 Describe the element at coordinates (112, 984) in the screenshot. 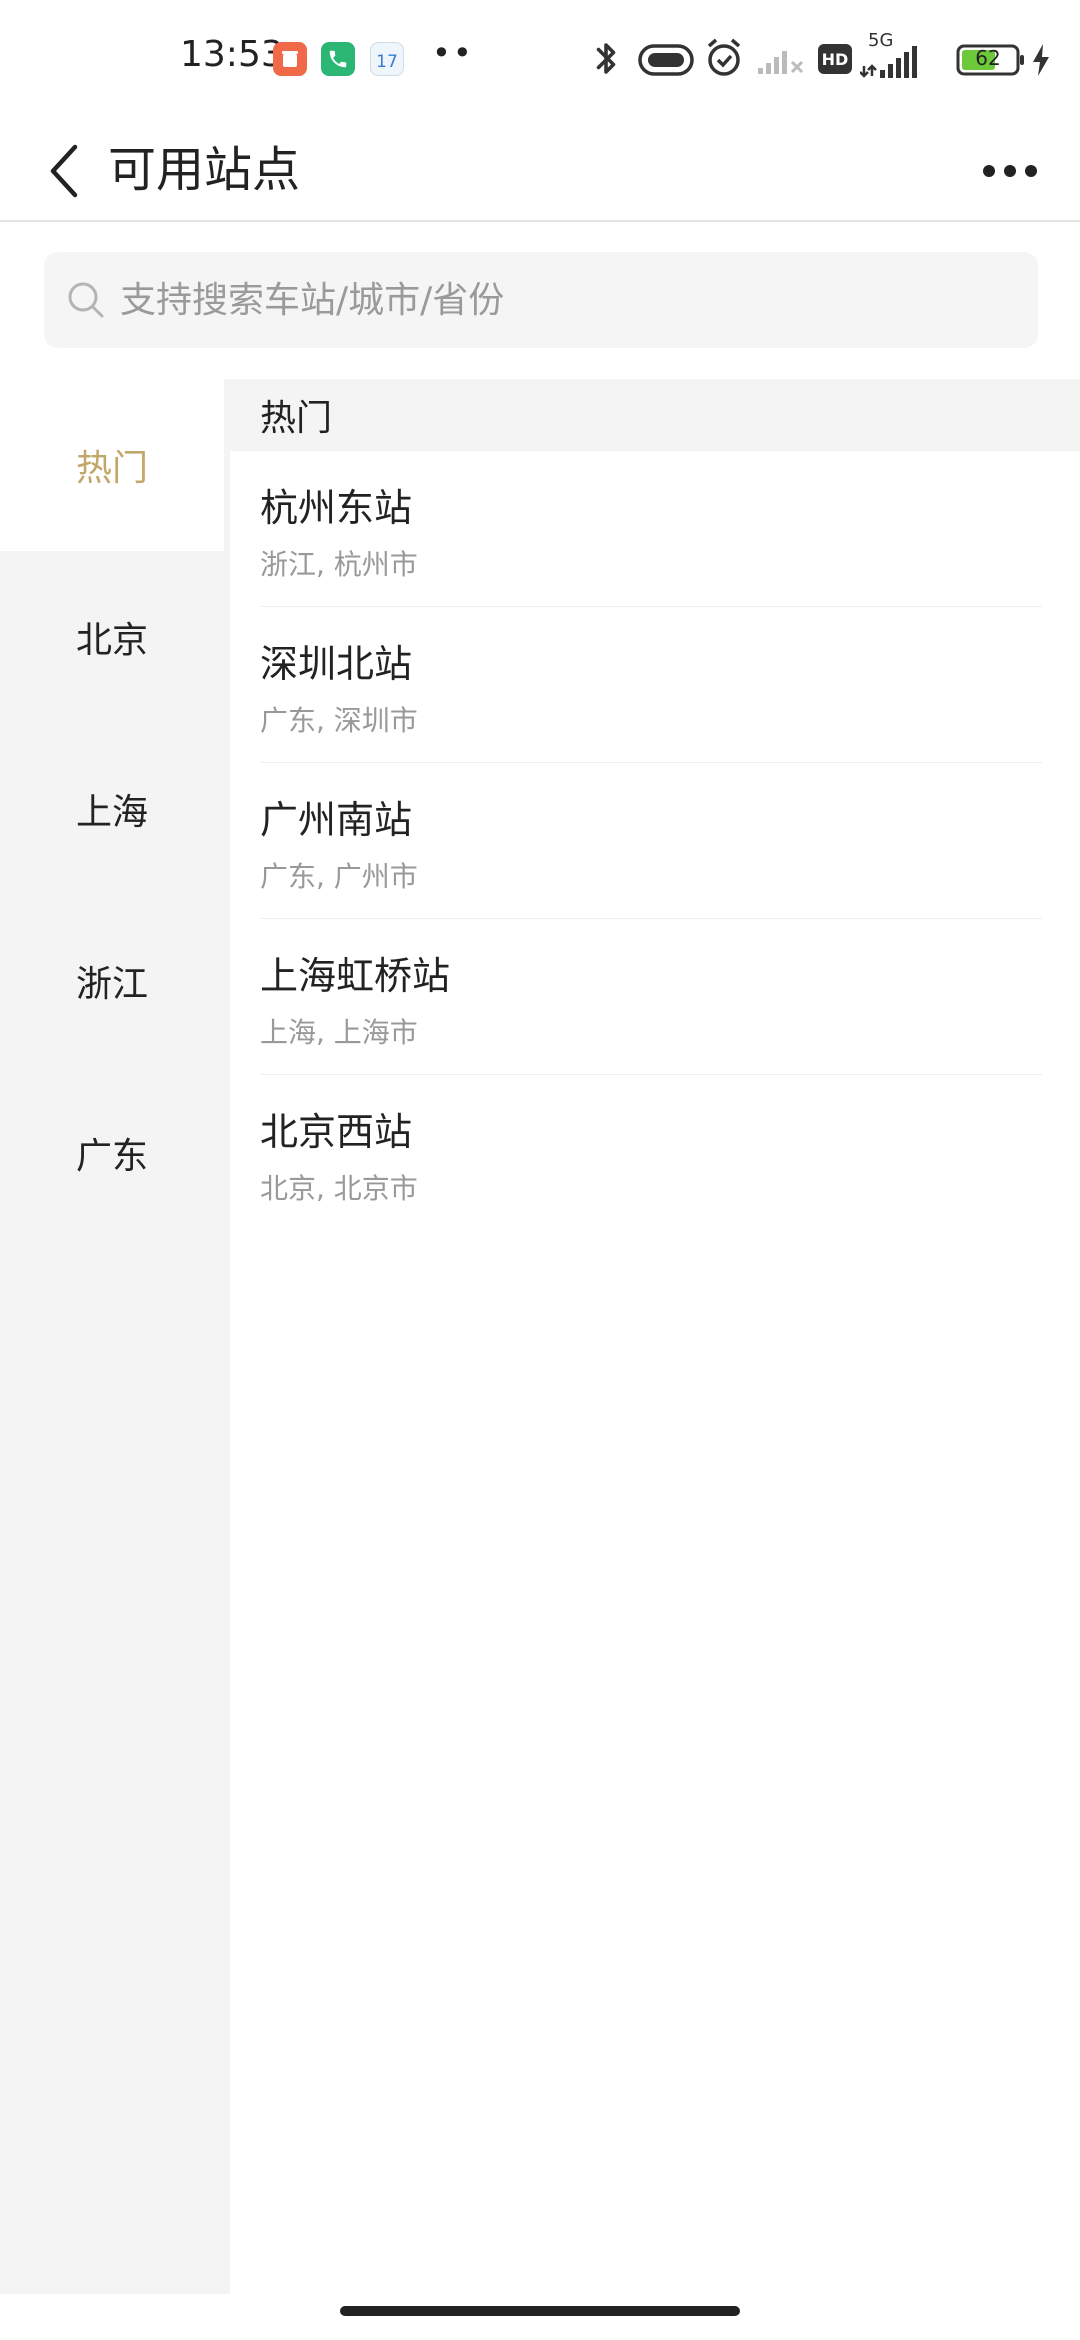

I see `sidebar-item-label: 浙江` at that location.